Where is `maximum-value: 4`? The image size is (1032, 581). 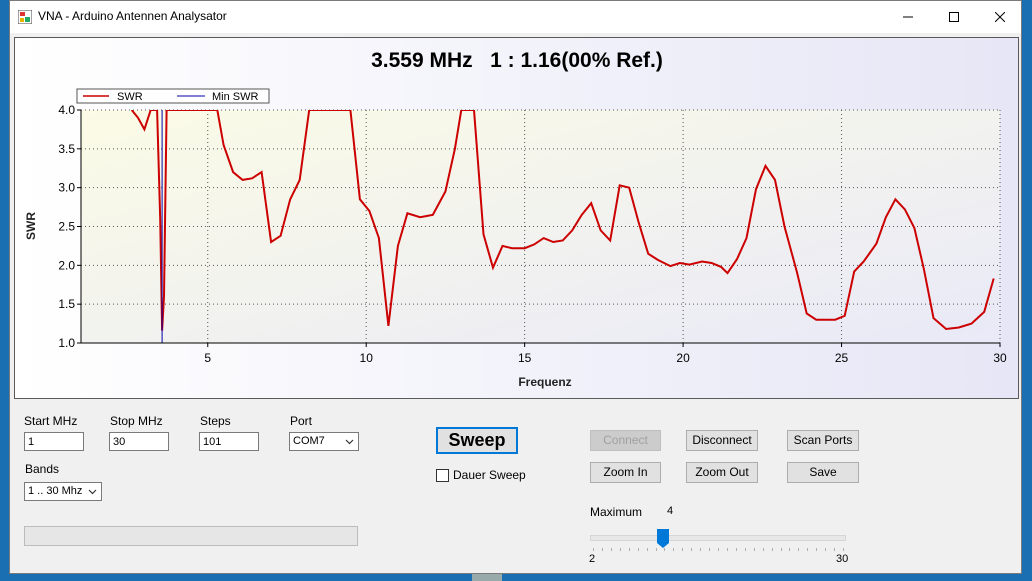
maximum-value: 4 is located at coordinates (670, 511).